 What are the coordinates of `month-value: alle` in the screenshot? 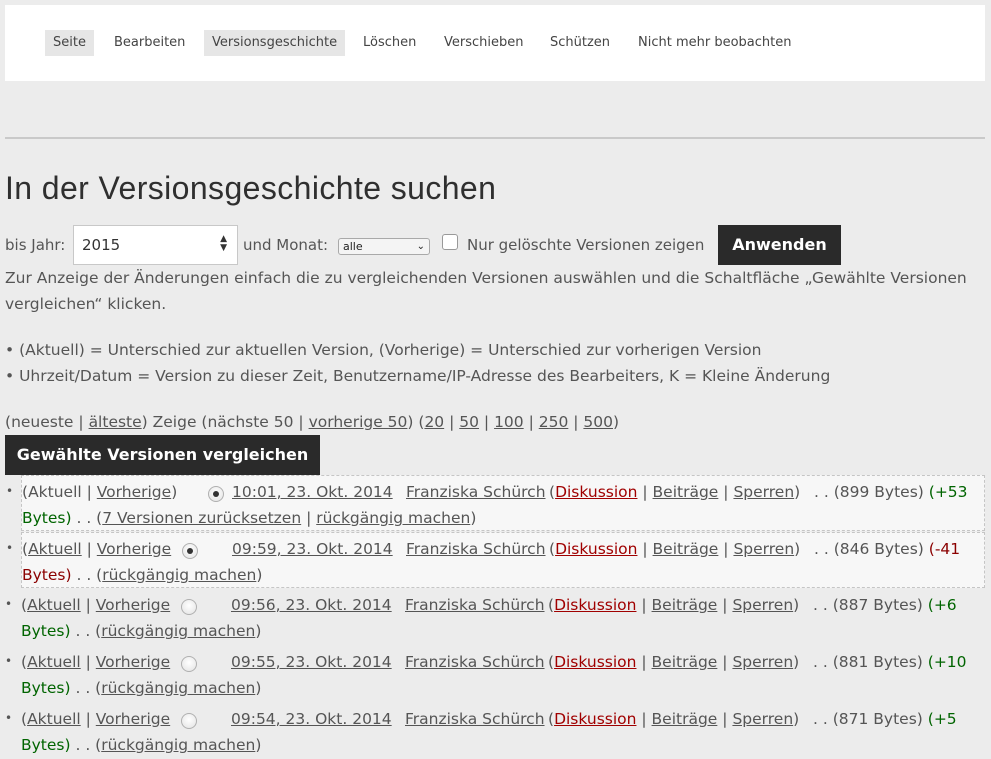 It's located at (353, 246).